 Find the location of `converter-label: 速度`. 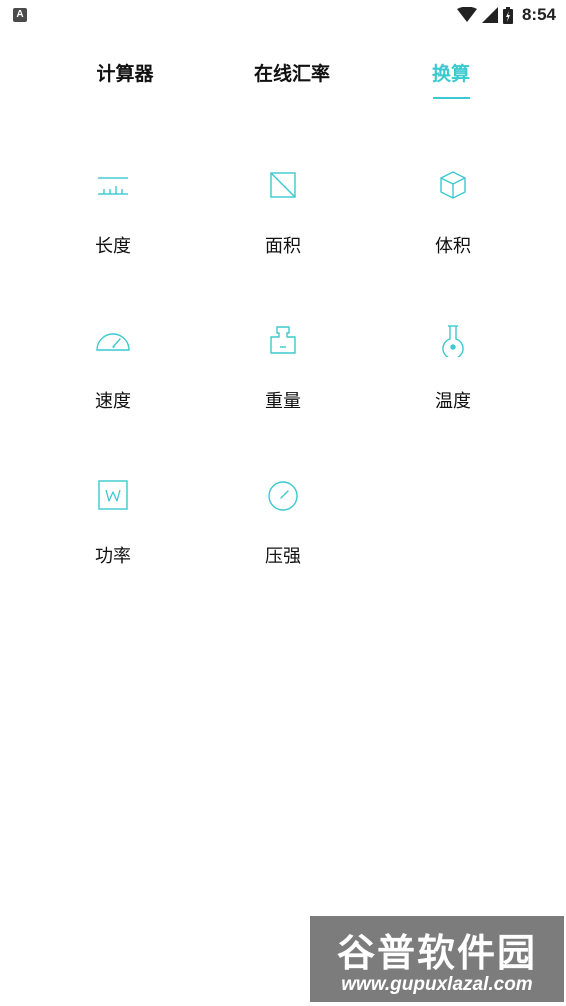

converter-label: 速度 is located at coordinates (113, 401).